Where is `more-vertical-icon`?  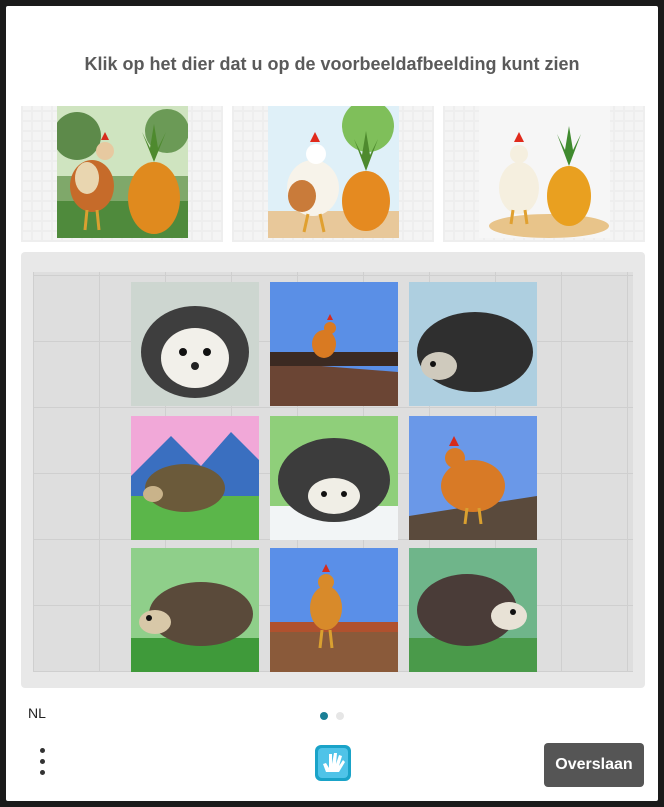
more-vertical-icon is located at coordinates (42, 765).